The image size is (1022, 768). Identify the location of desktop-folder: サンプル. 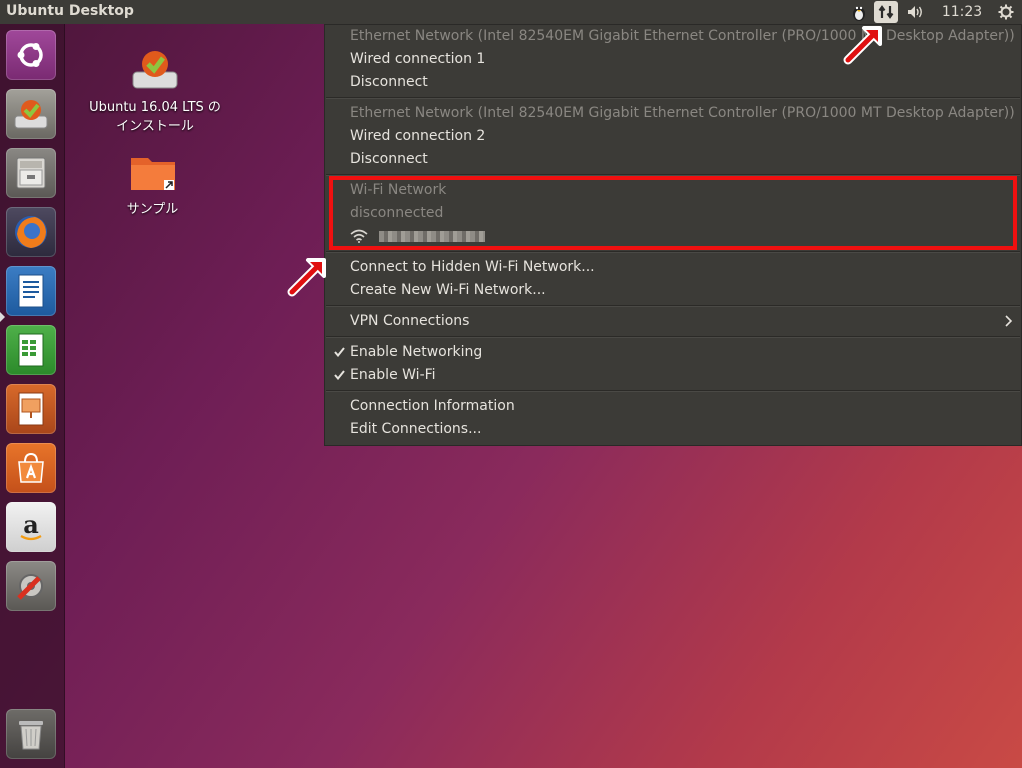
(152, 183).